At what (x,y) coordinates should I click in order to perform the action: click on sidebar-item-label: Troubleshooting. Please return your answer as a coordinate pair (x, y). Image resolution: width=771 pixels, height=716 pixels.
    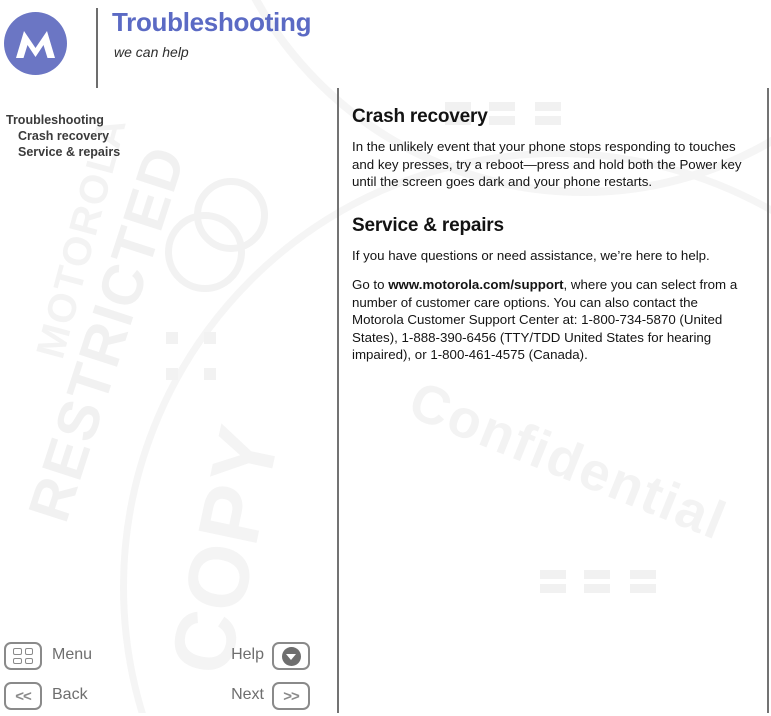
    Looking at the image, I should click on (55, 120).